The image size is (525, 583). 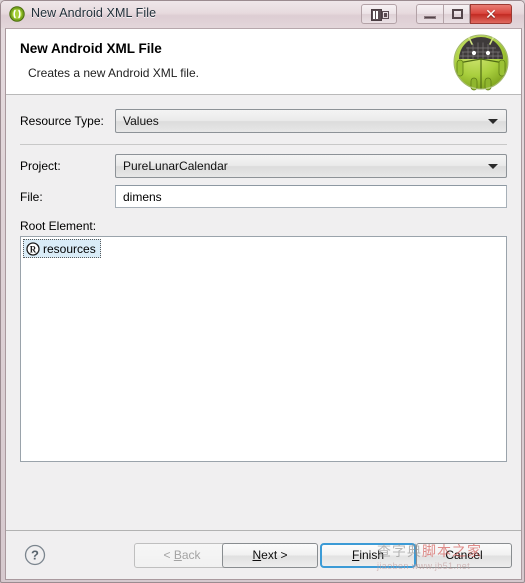 What do you see at coordinates (263, 144) in the screenshot?
I see `form-separator` at bounding box center [263, 144].